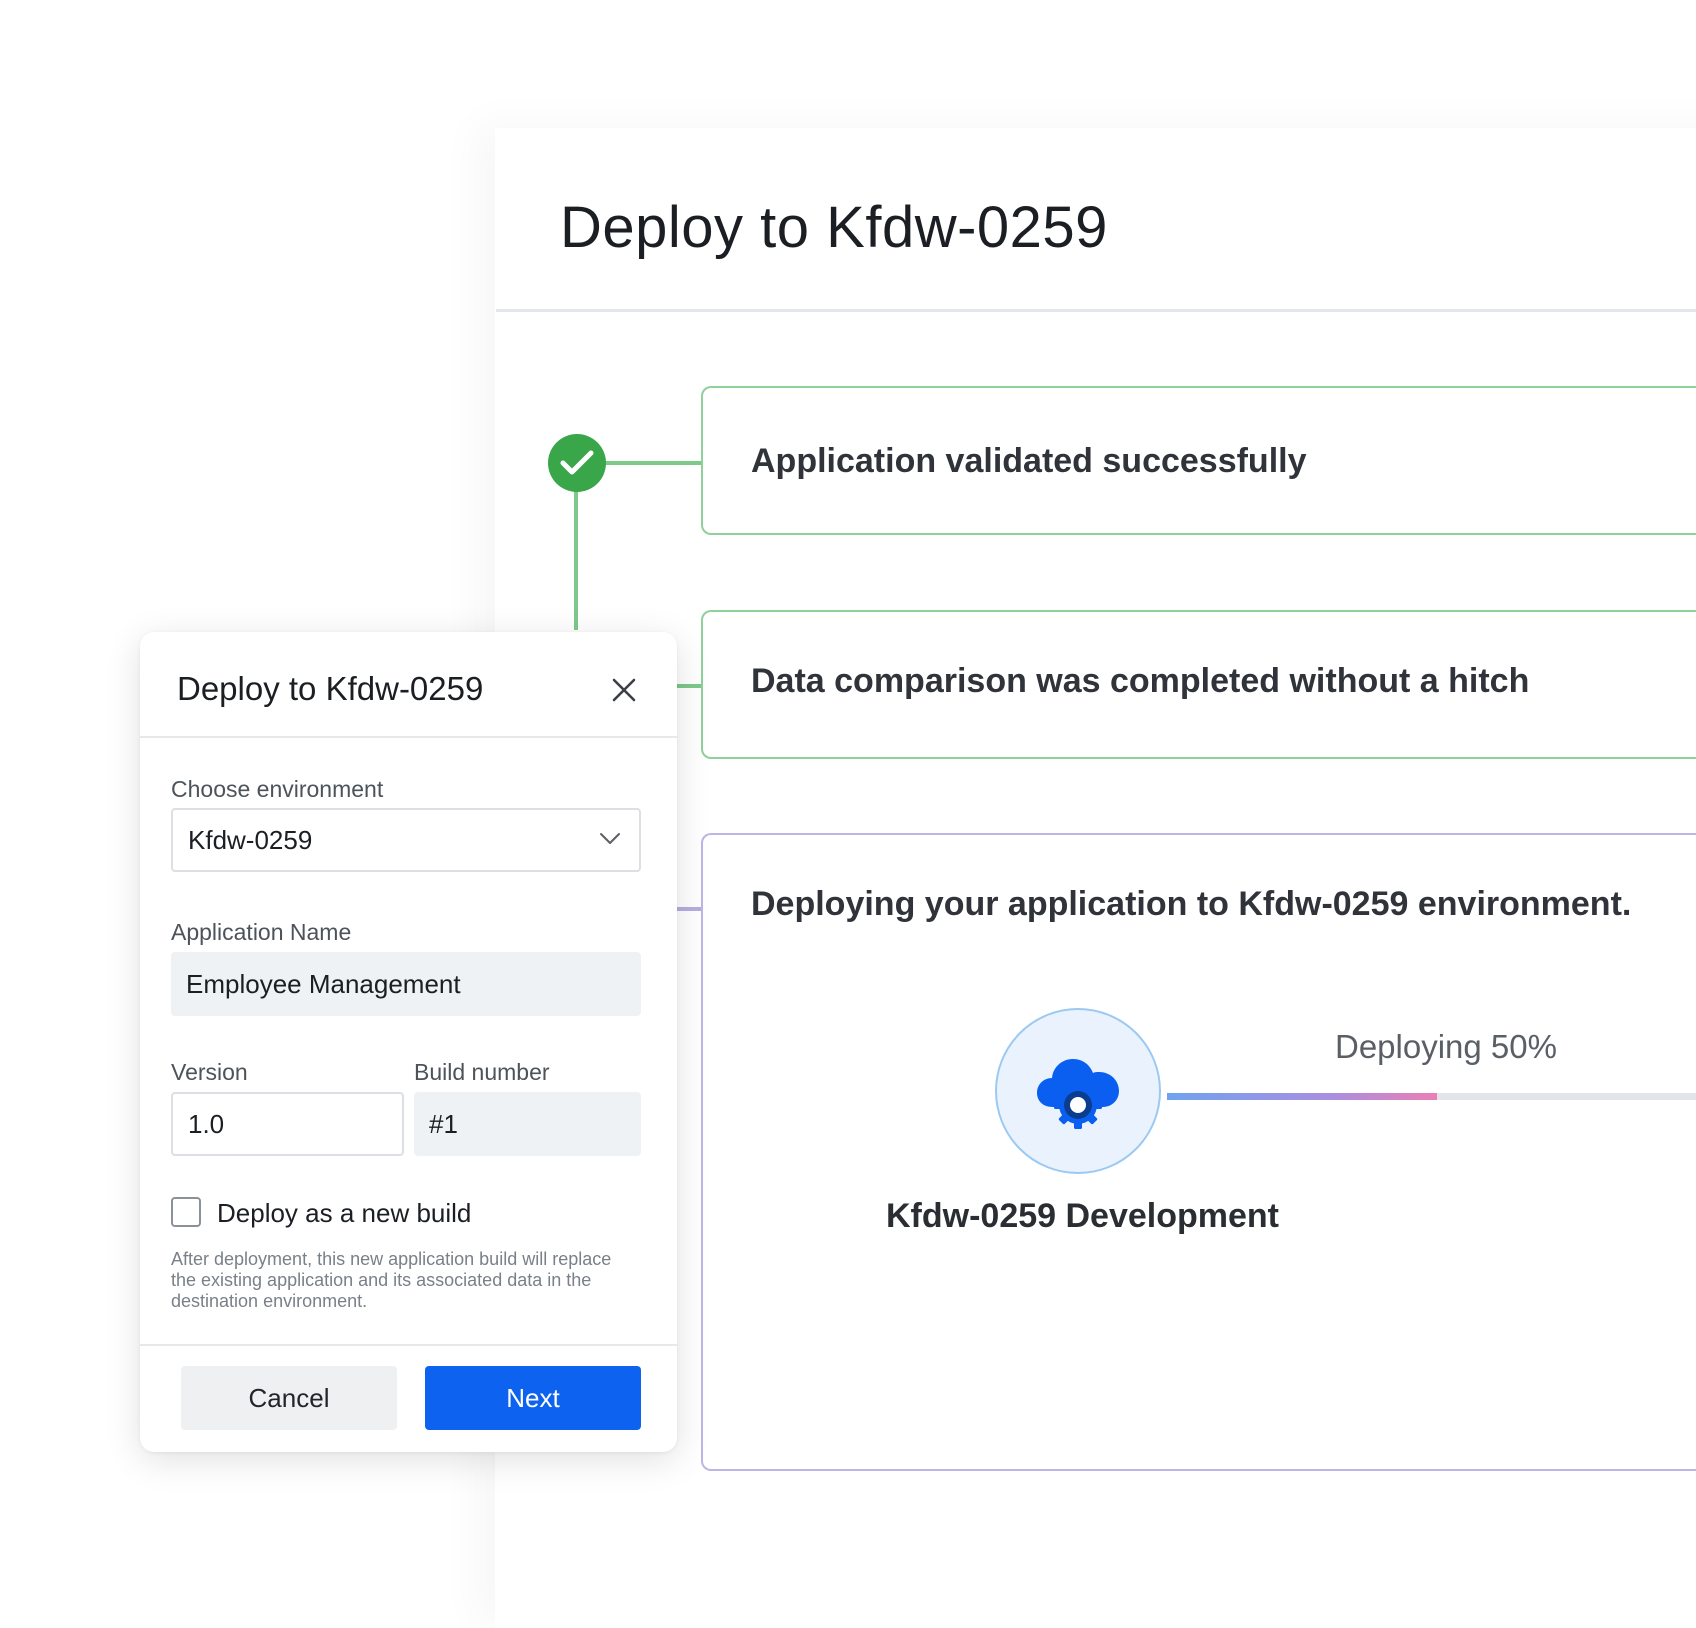 Image resolution: width=1696 pixels, height=1628 pixels. I want to click on close-icon, so click(624, 690).